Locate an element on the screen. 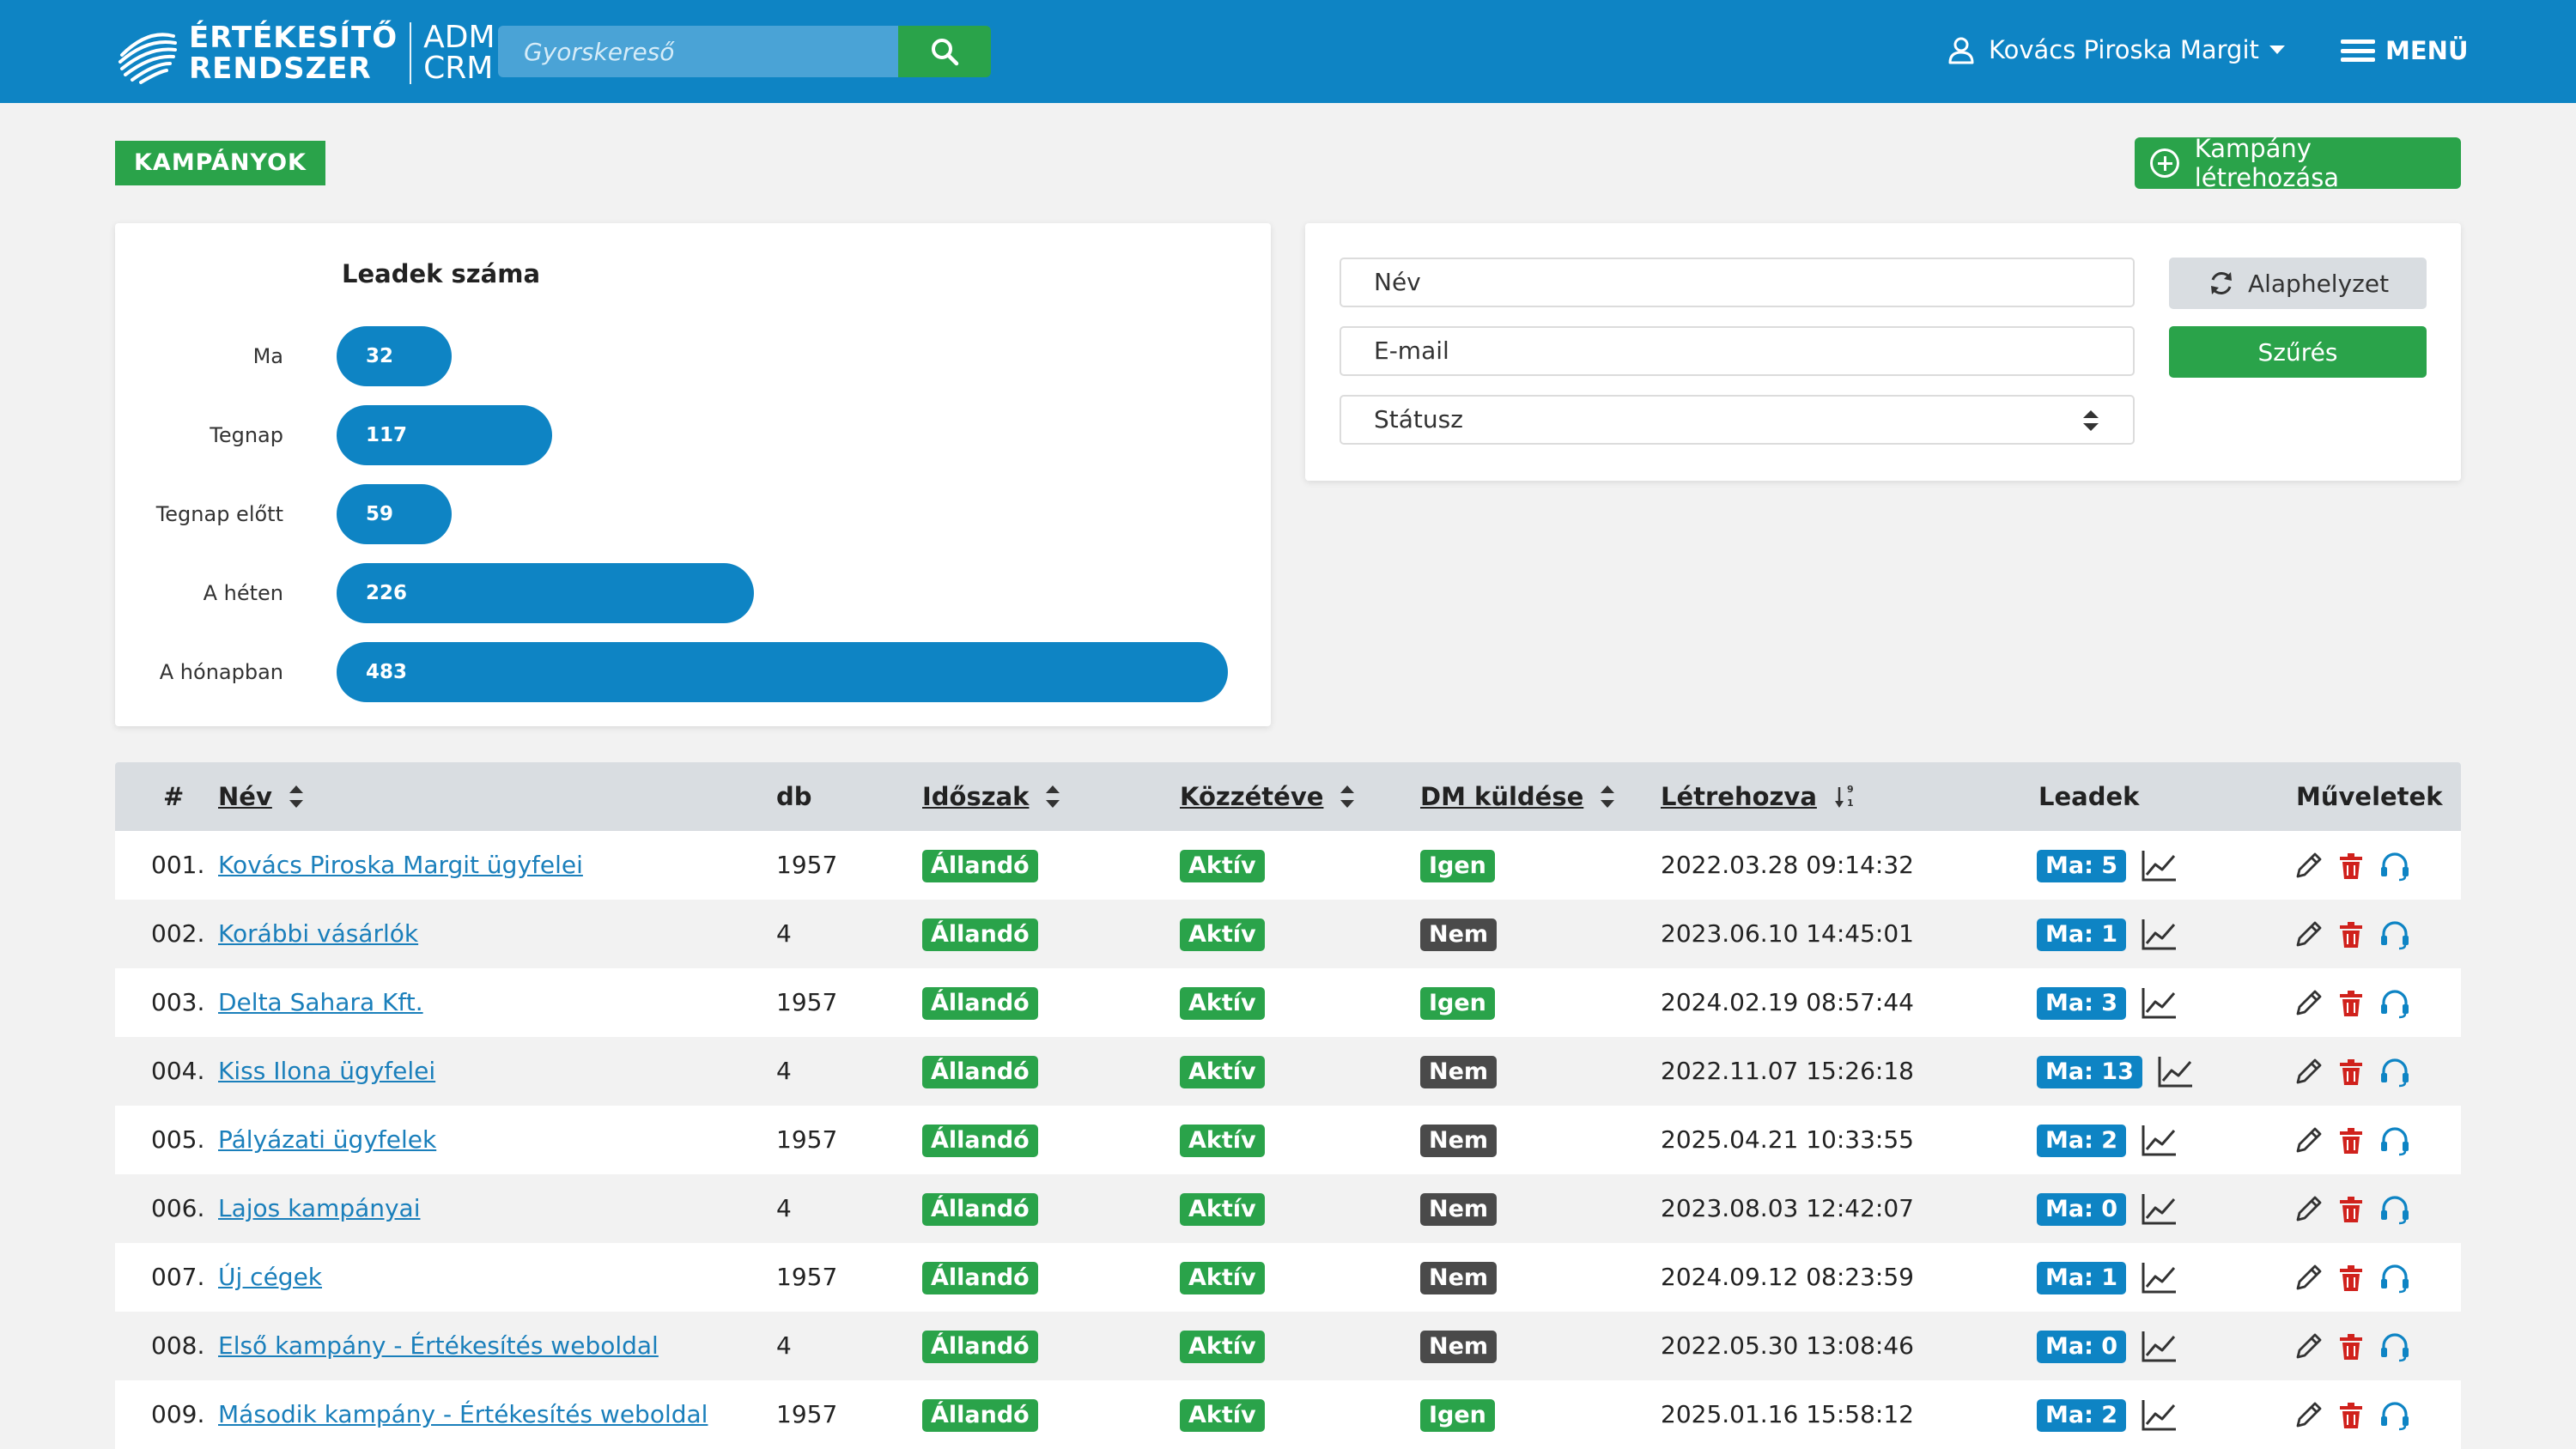 The height and width of the screenshot is (1449, 2576). bar-3: 226 is located at coordinates (545, 593).